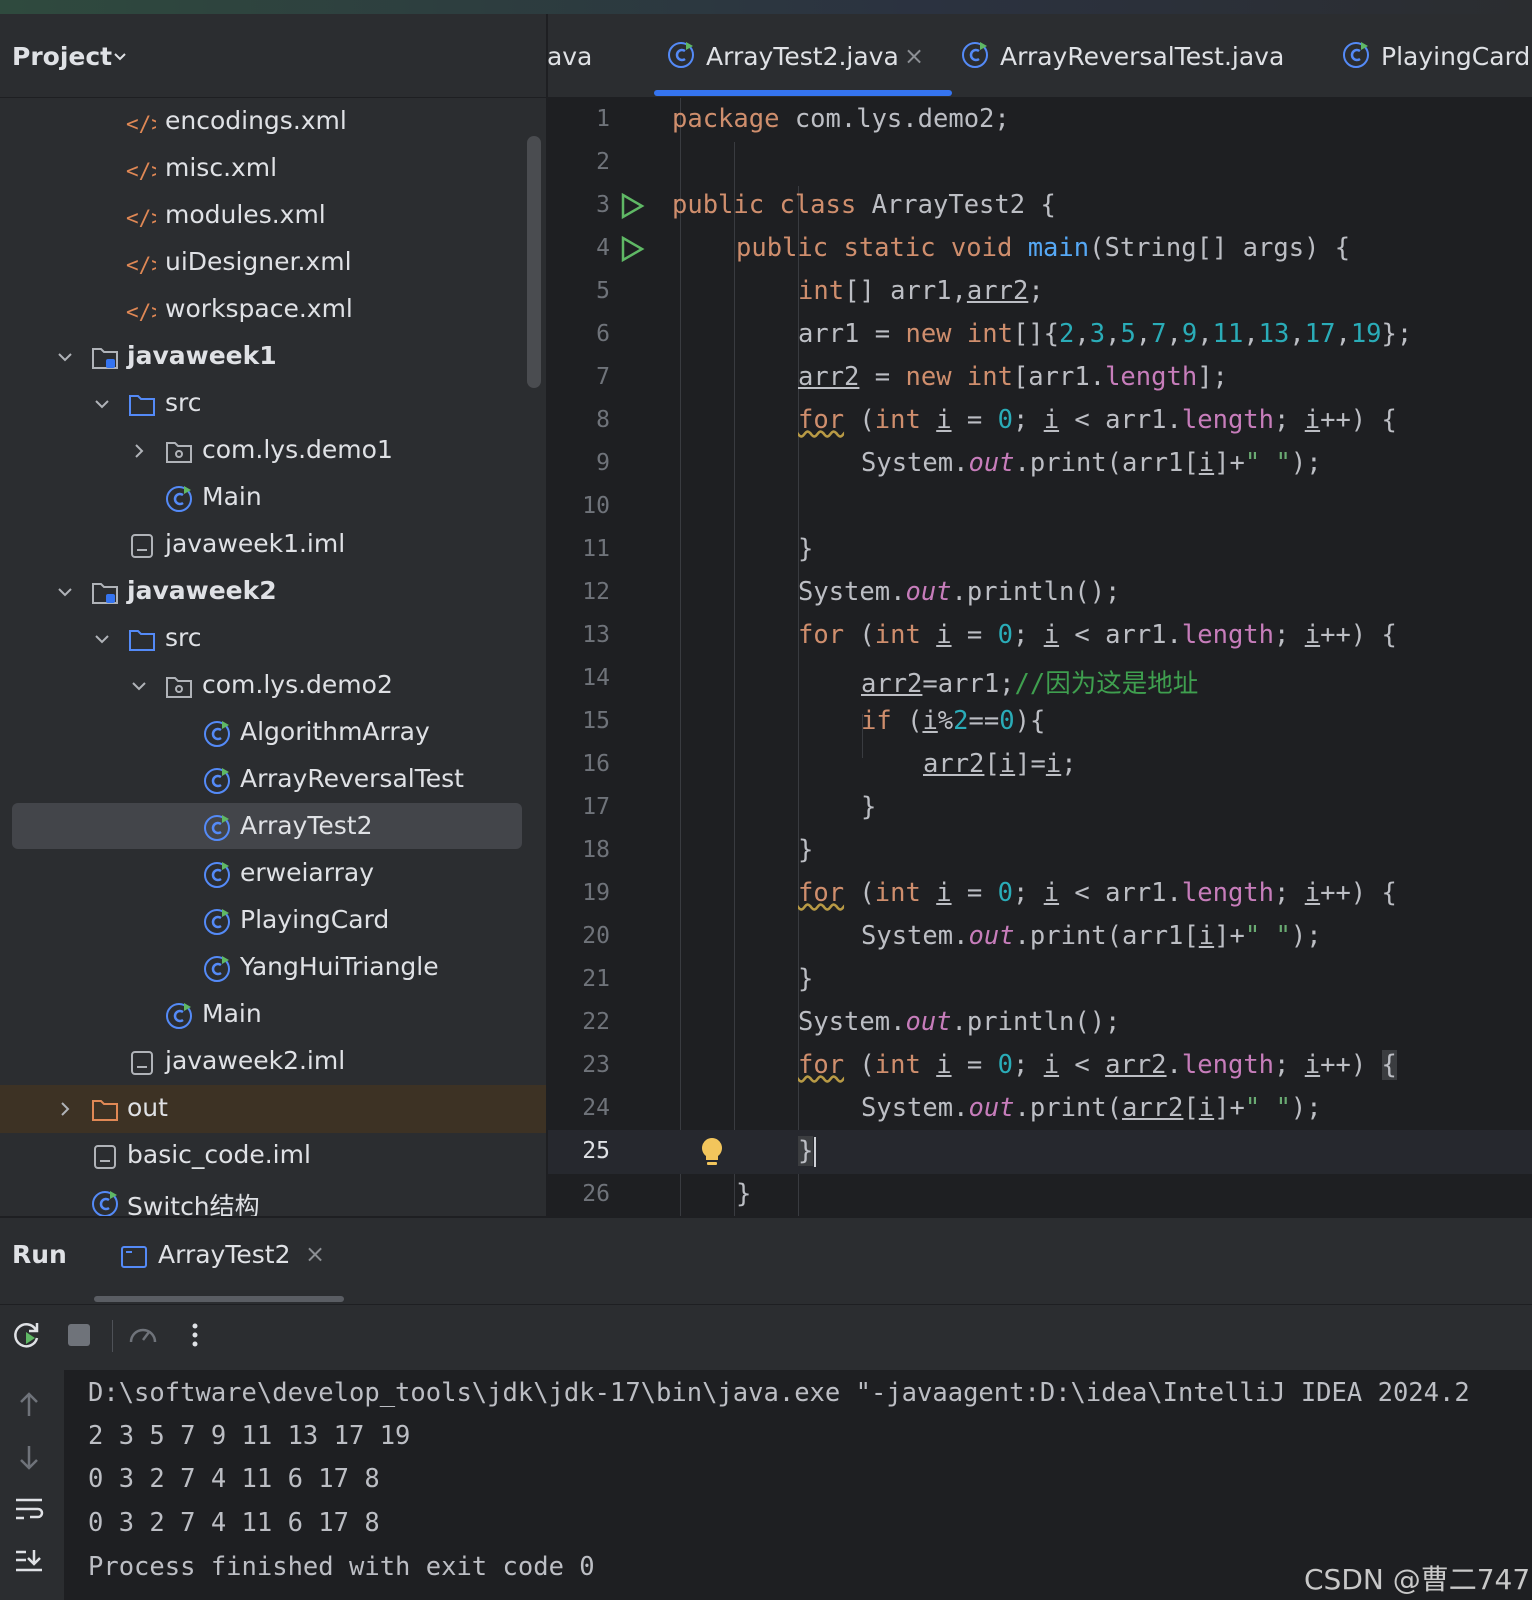 This screenshot has height=1600, width=1532. Describe the element at coordinates (1040, 679) in the screenshot. I see `code-line: 14 arr2=arr1;//因为这是地址` at that location.